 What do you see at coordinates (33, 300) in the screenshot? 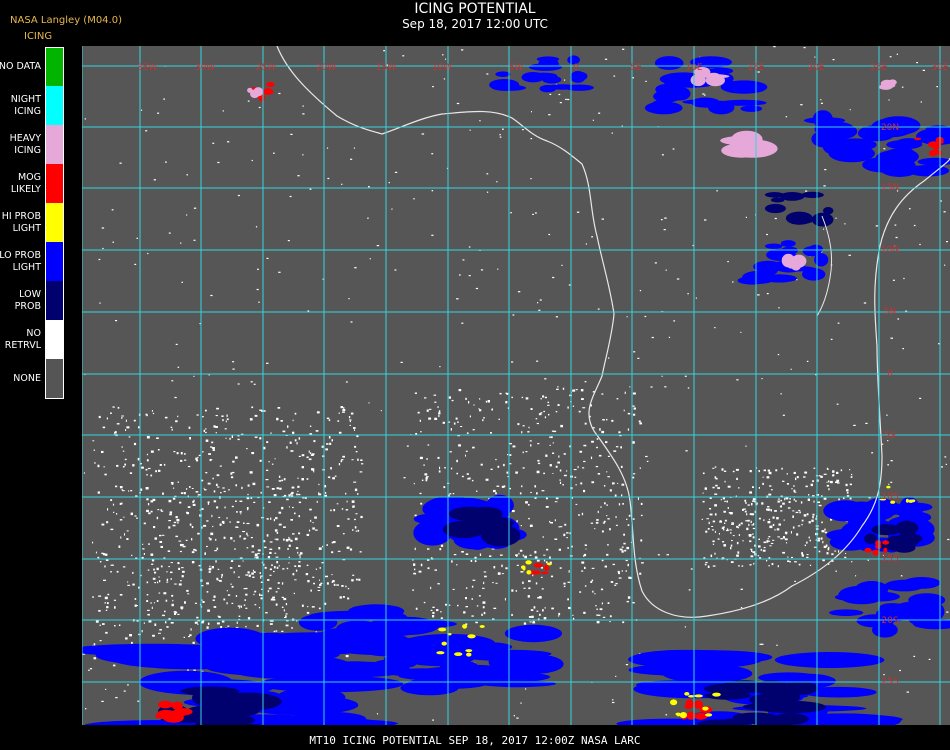
I see `legend-item: LOW PROB` at bounding box center [33, 300].